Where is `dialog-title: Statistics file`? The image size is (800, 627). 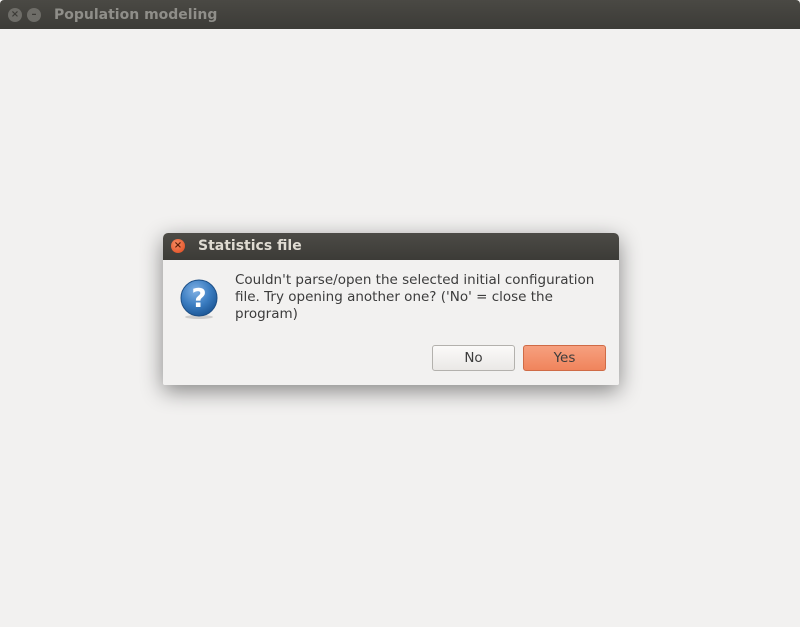 dialog-title: Statistics file is located at coordinates (250, 246).